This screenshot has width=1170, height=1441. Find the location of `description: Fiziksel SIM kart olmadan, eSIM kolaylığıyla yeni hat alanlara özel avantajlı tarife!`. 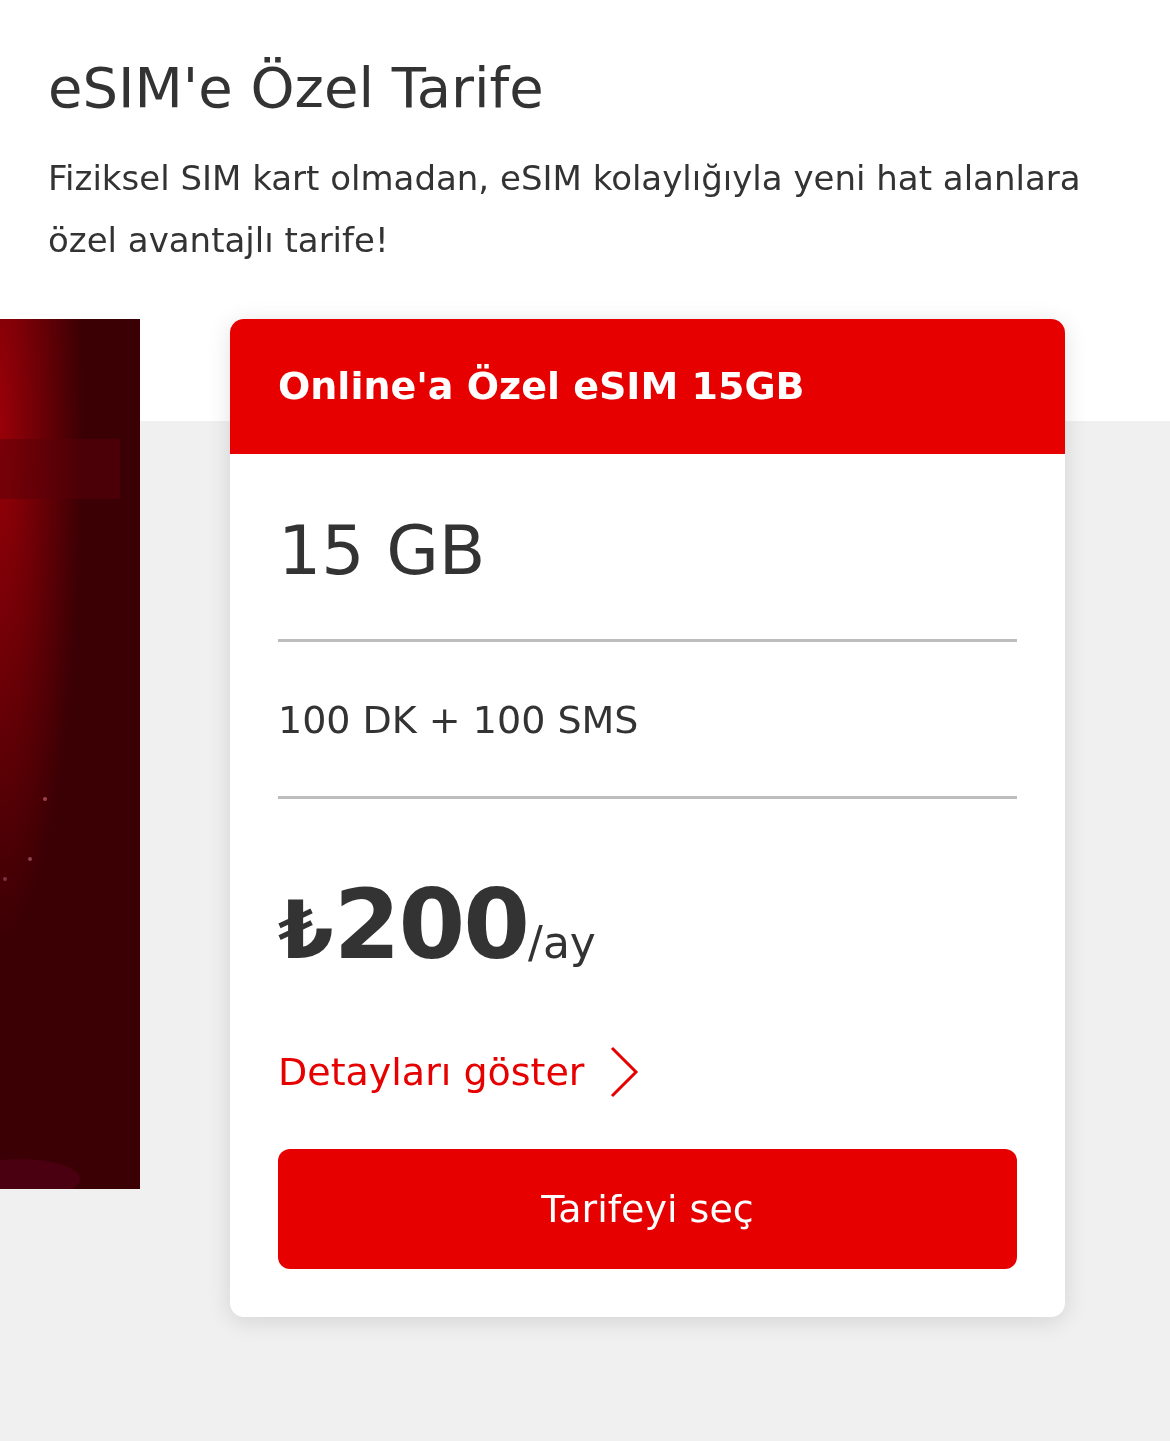

description: Fiziksel SIM kart olmadan, eSIM kolaylığıyla yeni hat alanlara özel avantajlı tarife! is located at coordinates (565, 209).